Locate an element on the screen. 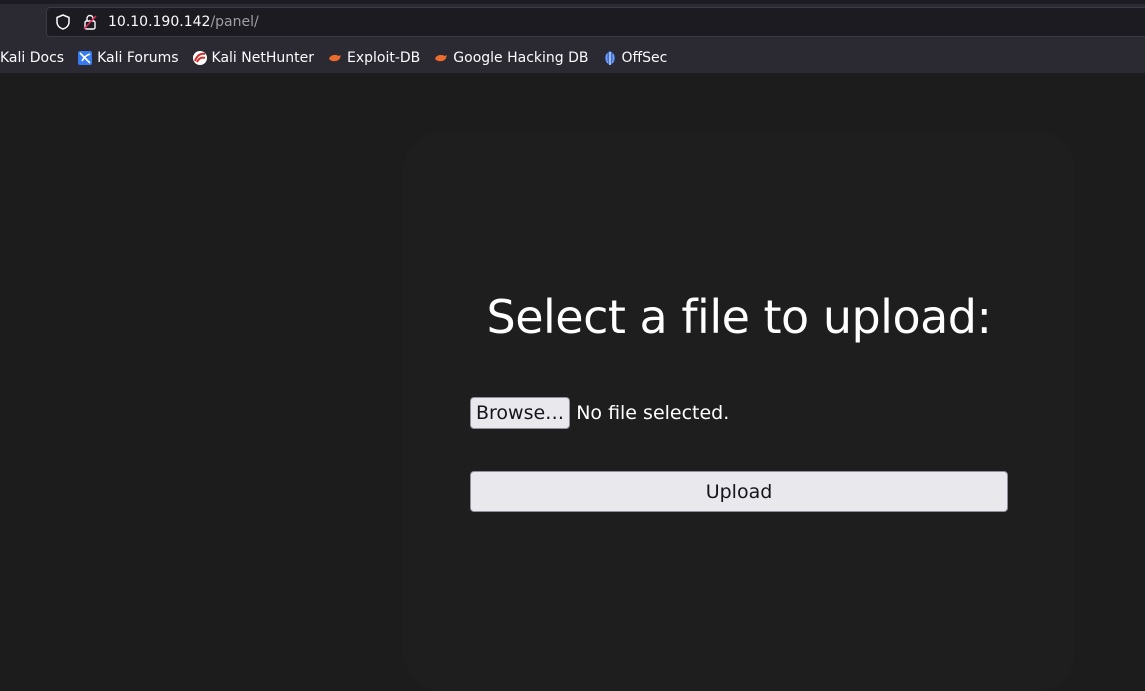 The image size is (1145, 691). bookmark-exploit-db: Exploit-DB is located at coordinates (373, 58).